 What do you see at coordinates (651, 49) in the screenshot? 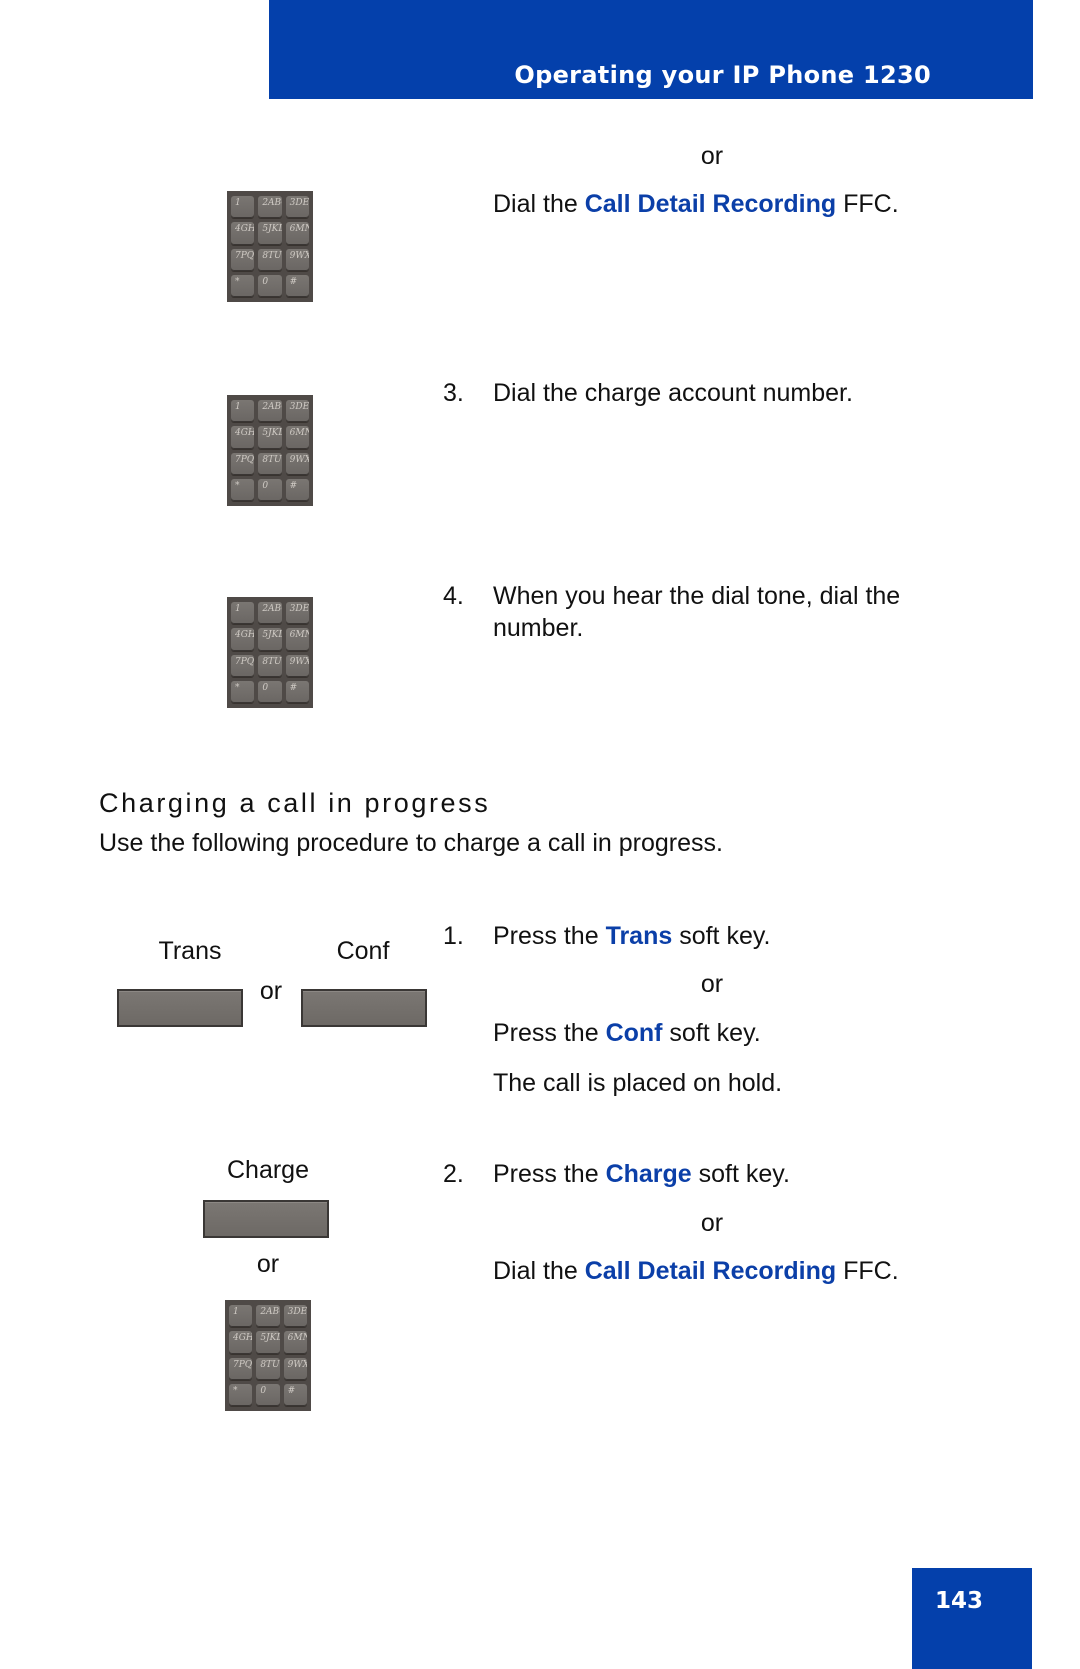
I see `running-header: Operating your IP Phone 1230` at bounding box center [651, 49].